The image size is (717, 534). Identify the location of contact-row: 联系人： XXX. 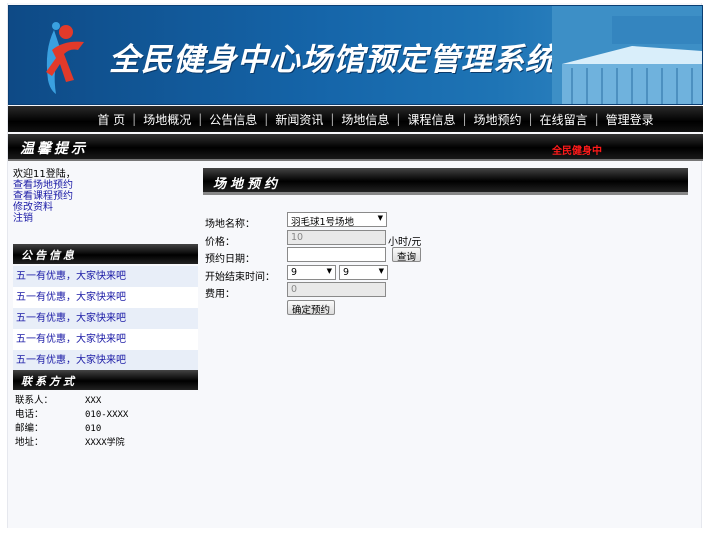
(107, 401).